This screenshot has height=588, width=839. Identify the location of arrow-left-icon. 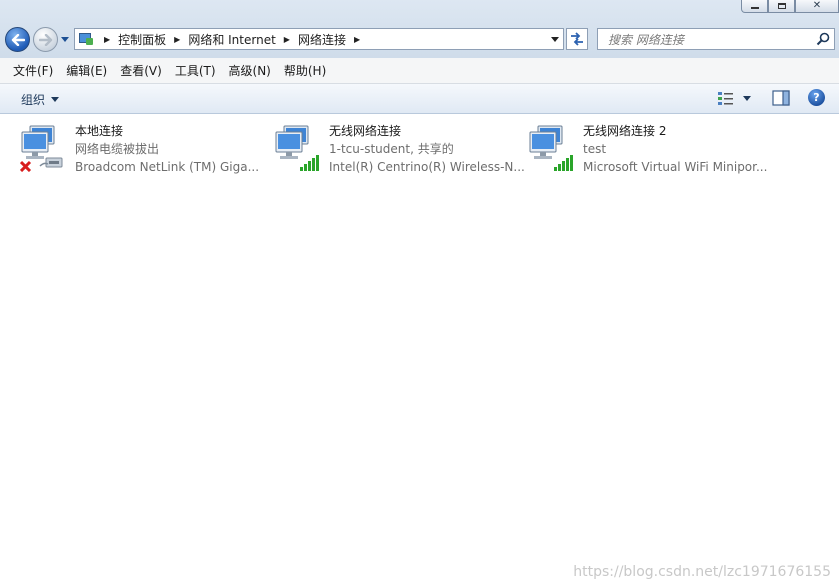
(18, 39).